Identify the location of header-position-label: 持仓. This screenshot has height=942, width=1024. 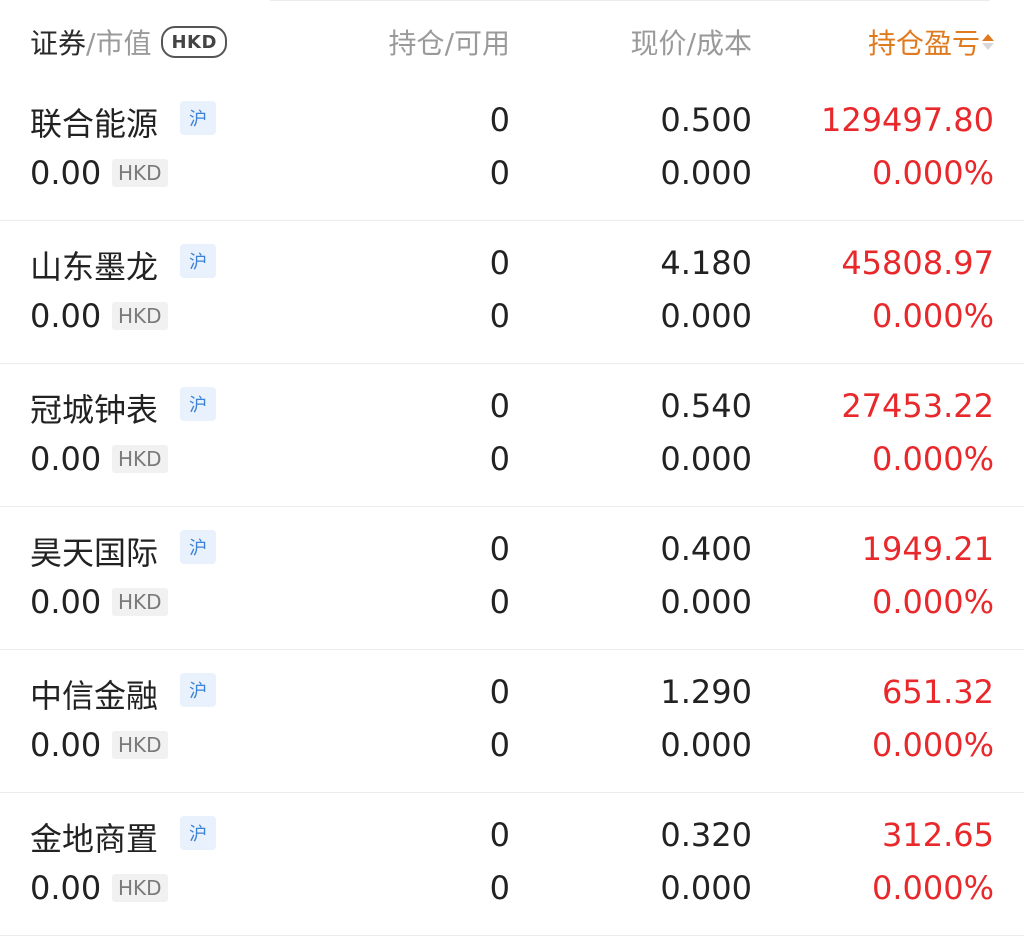
(416, 43).